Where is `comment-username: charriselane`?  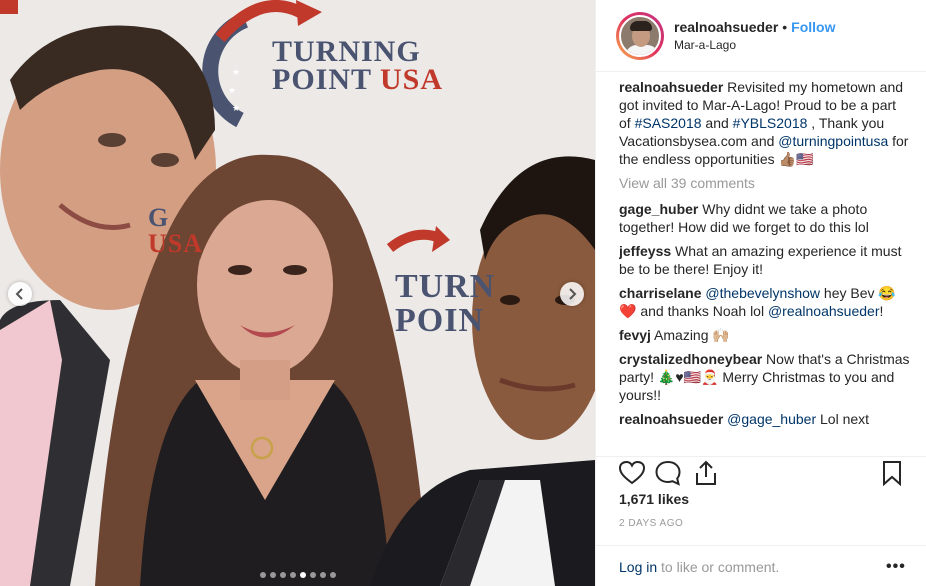 comment-username: charriselane is located at coordinates (660, 293).